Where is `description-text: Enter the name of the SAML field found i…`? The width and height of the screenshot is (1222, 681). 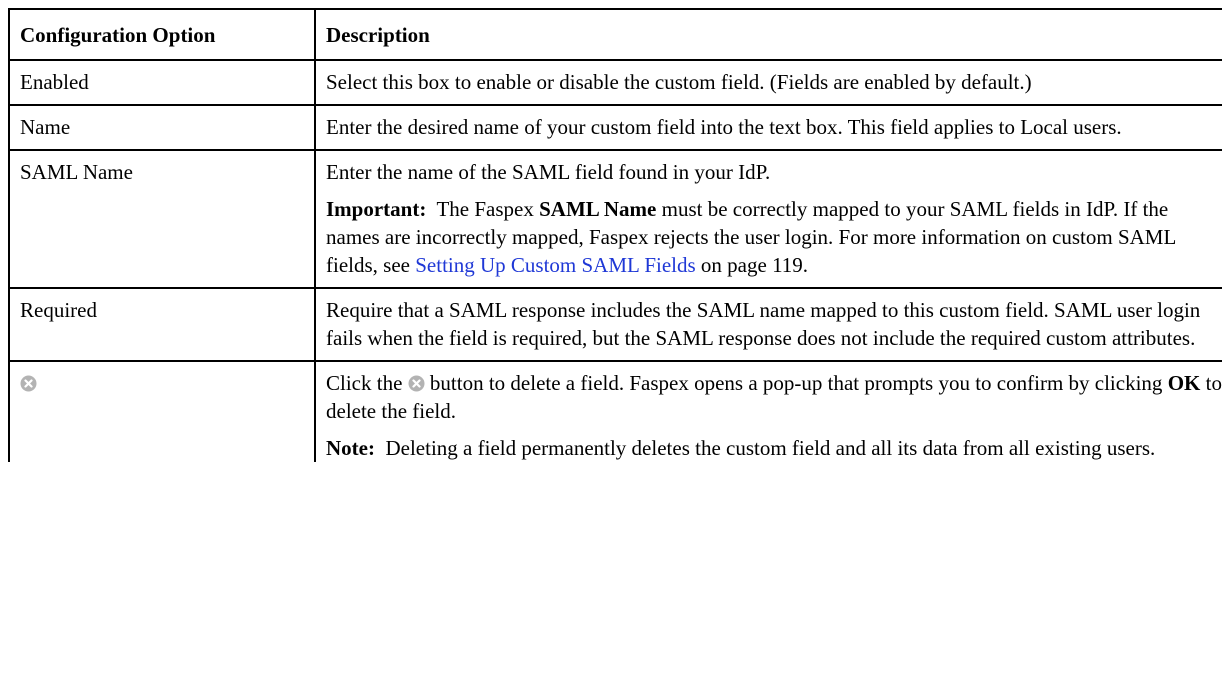
description-text: Enter the name of the SAML field found i… is located at coordinates (548, 172).